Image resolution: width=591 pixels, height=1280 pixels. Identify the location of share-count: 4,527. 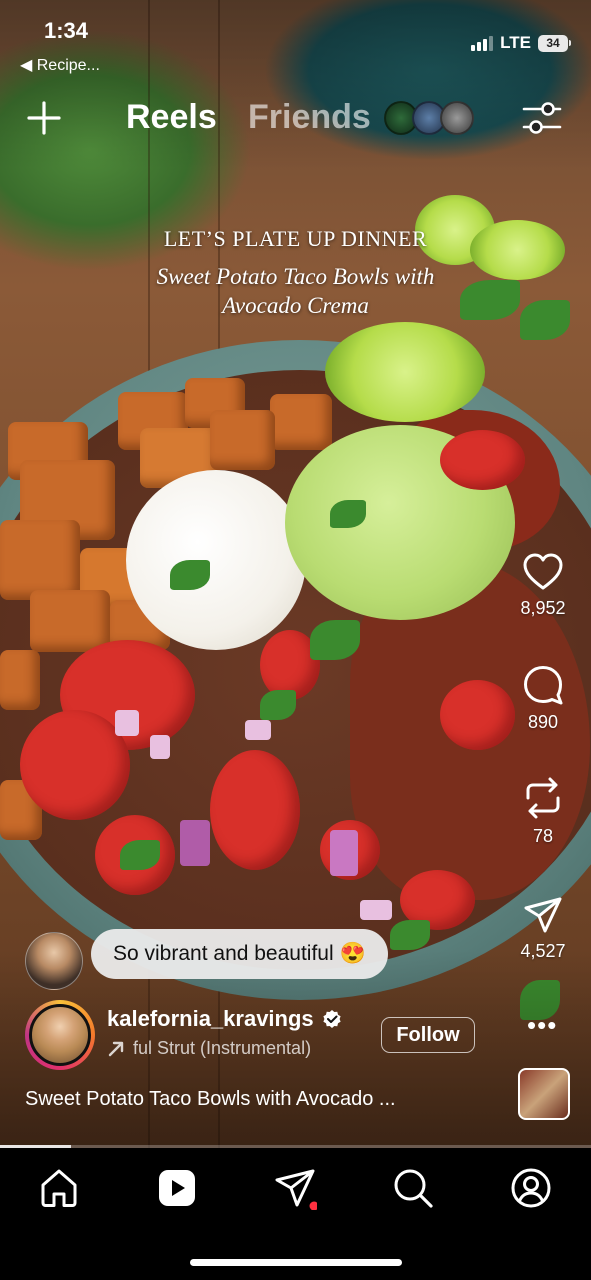
(543, 951).